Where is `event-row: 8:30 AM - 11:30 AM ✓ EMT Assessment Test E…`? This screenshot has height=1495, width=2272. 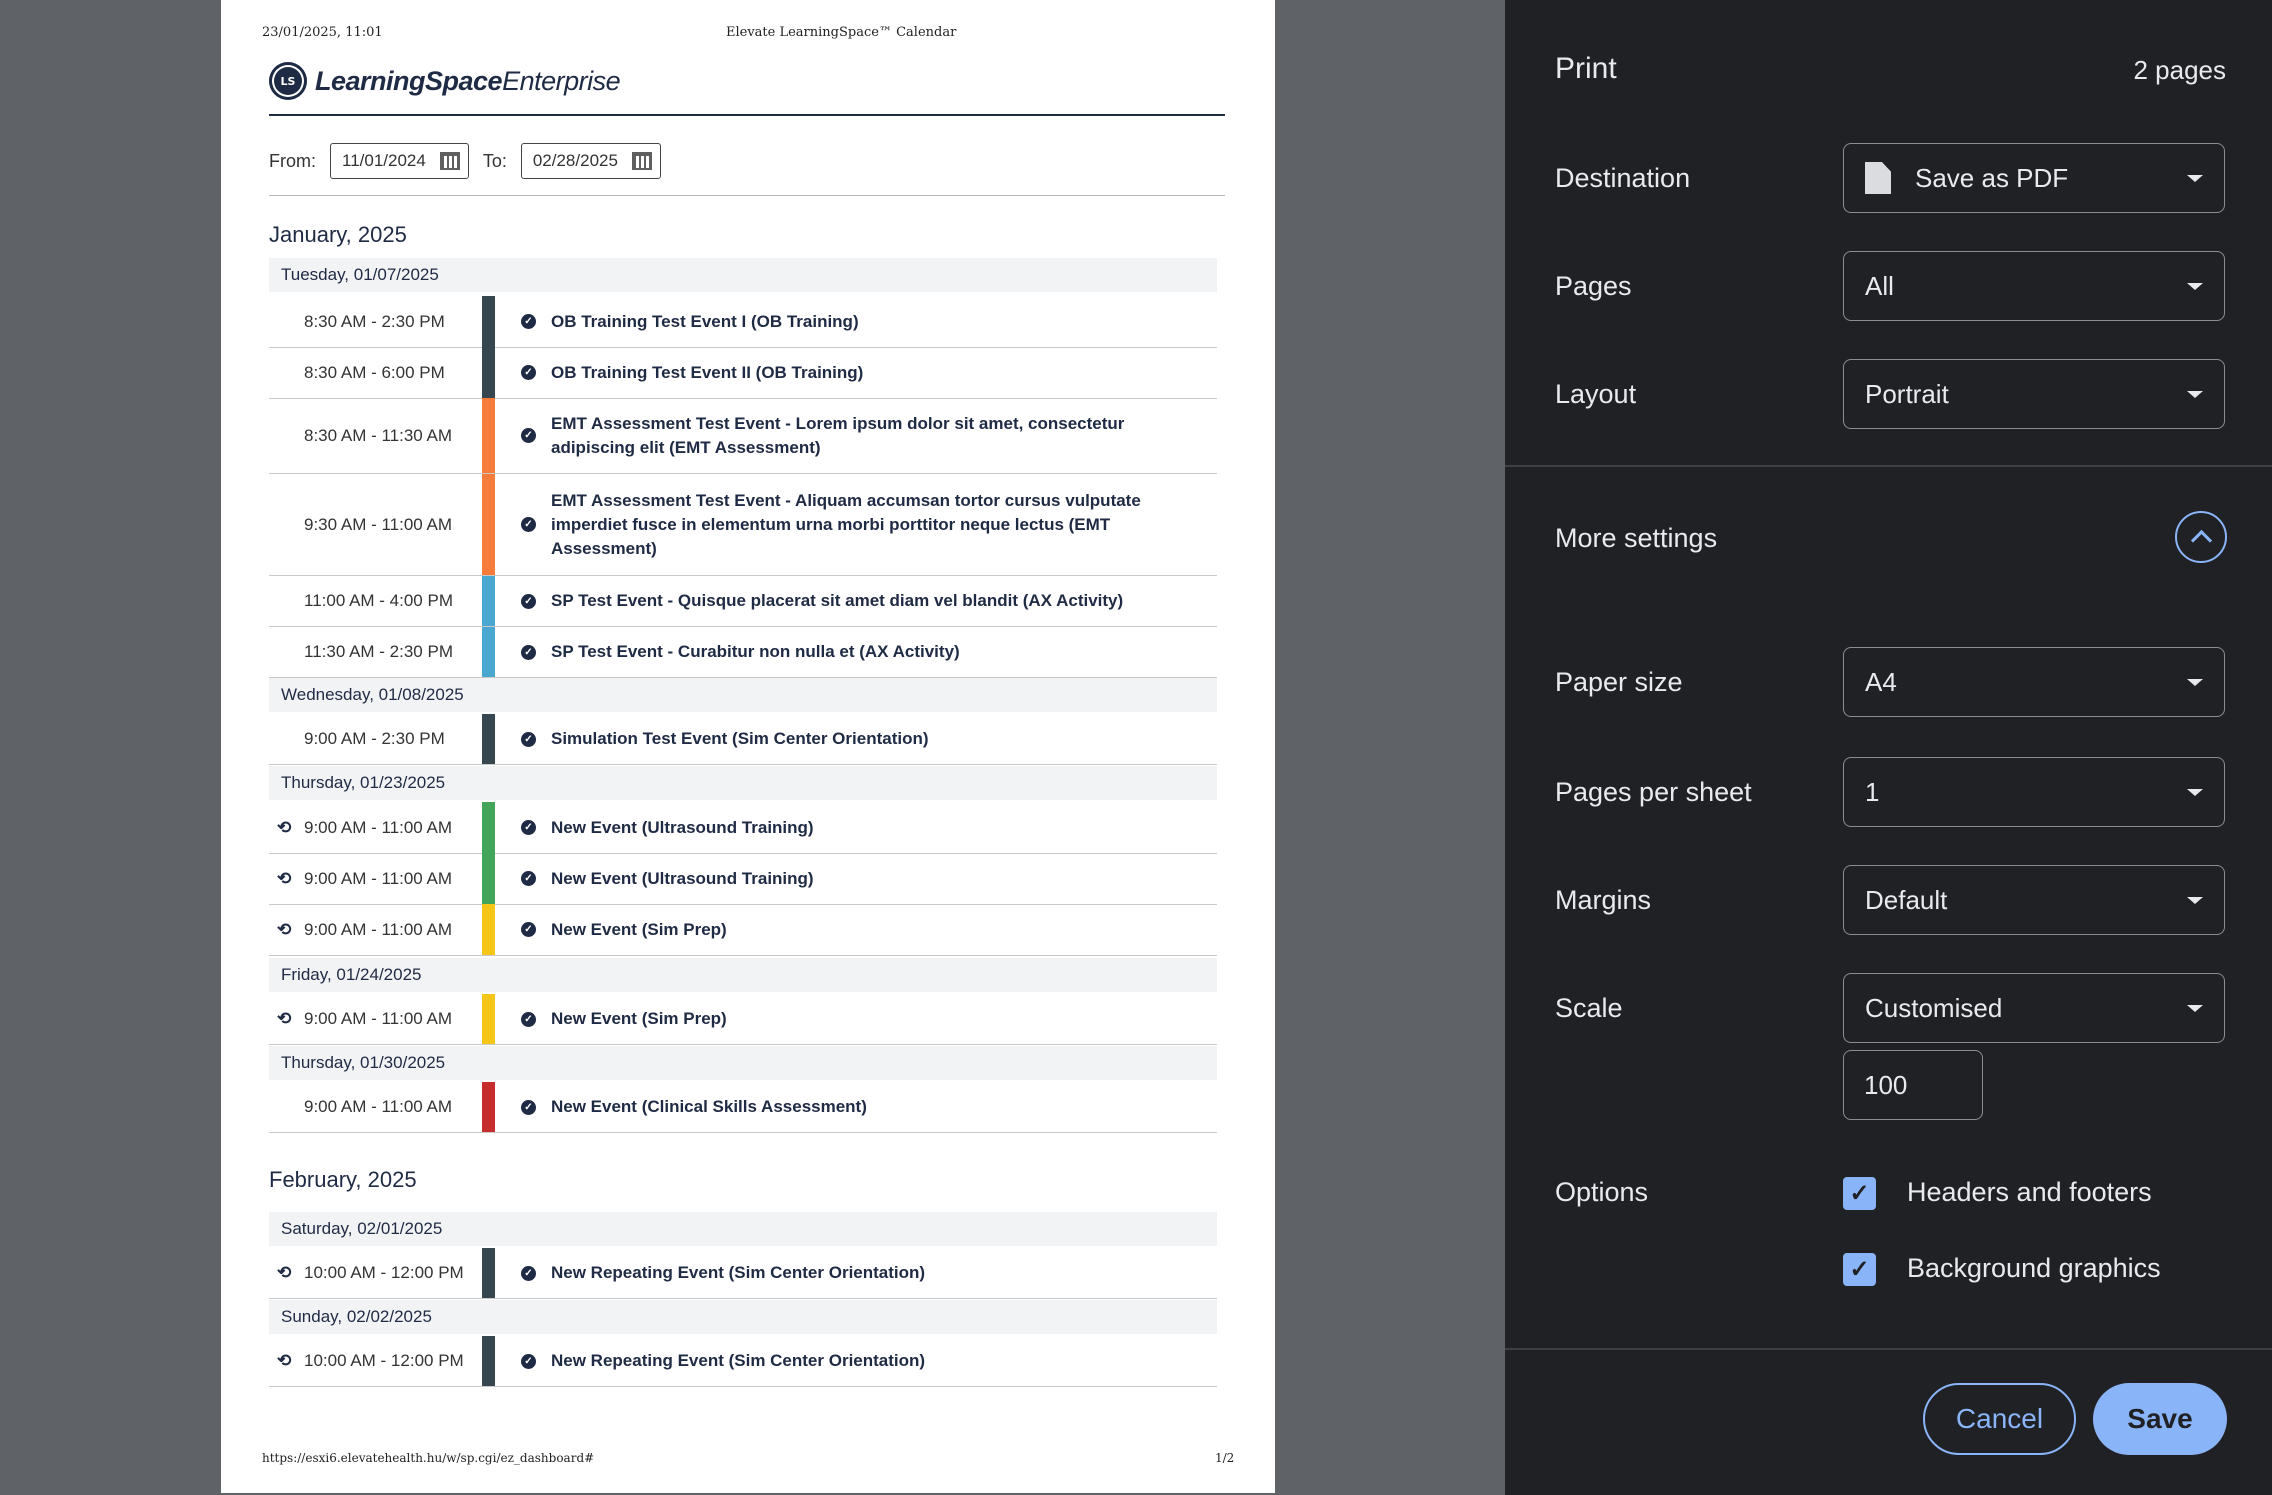
event-row: 8:30 AM - 11:30 AM ✓ EMT Assessment Test E… is located at coordinates (743, 436).